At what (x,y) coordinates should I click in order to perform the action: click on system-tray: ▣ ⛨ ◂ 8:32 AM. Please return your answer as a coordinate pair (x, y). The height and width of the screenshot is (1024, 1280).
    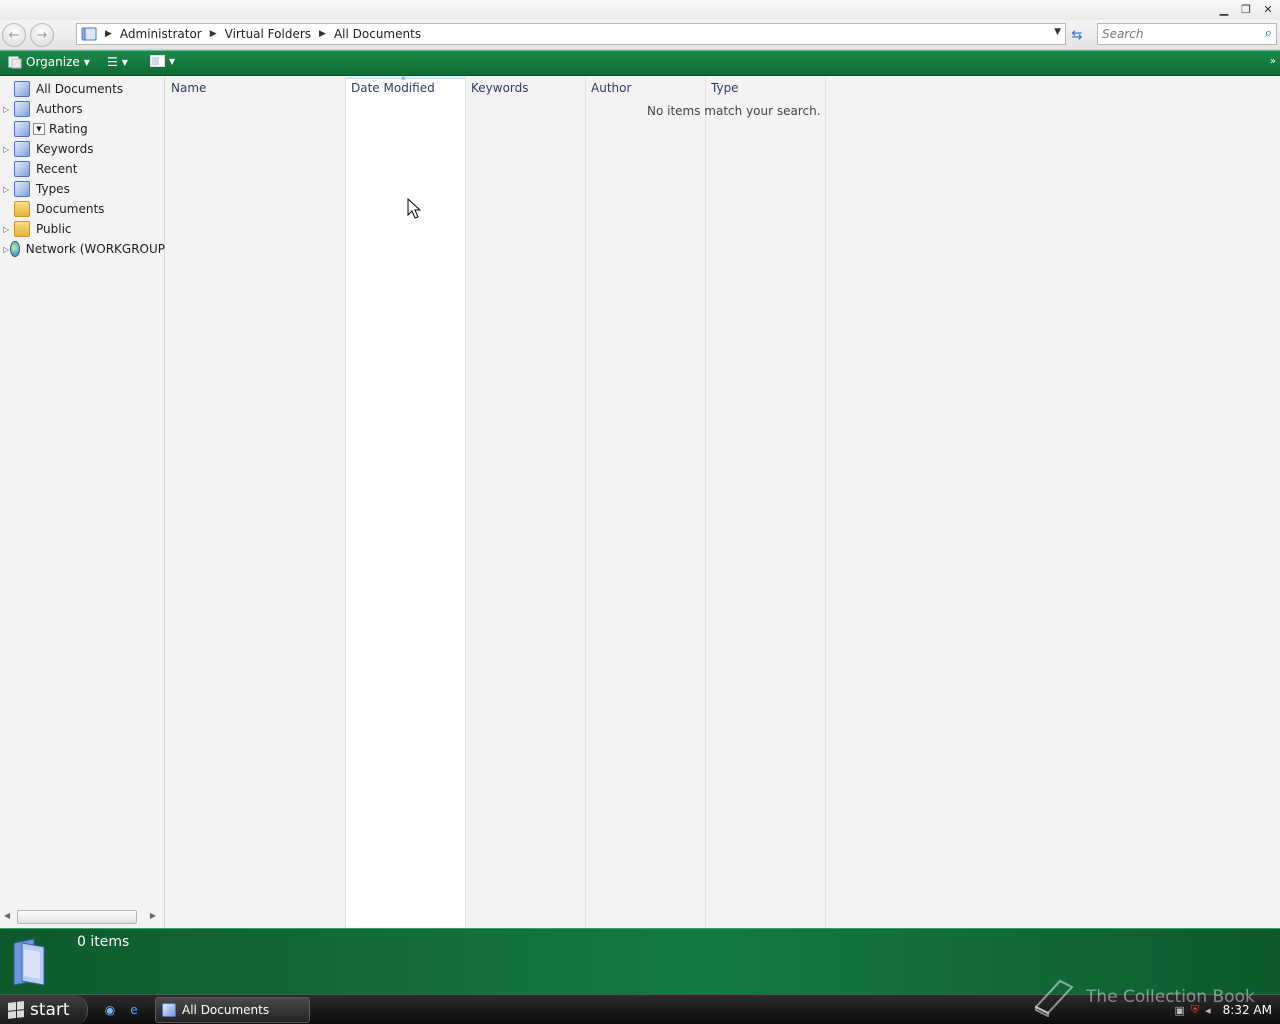
    Looking at the image, I should click on (1223, 1009).